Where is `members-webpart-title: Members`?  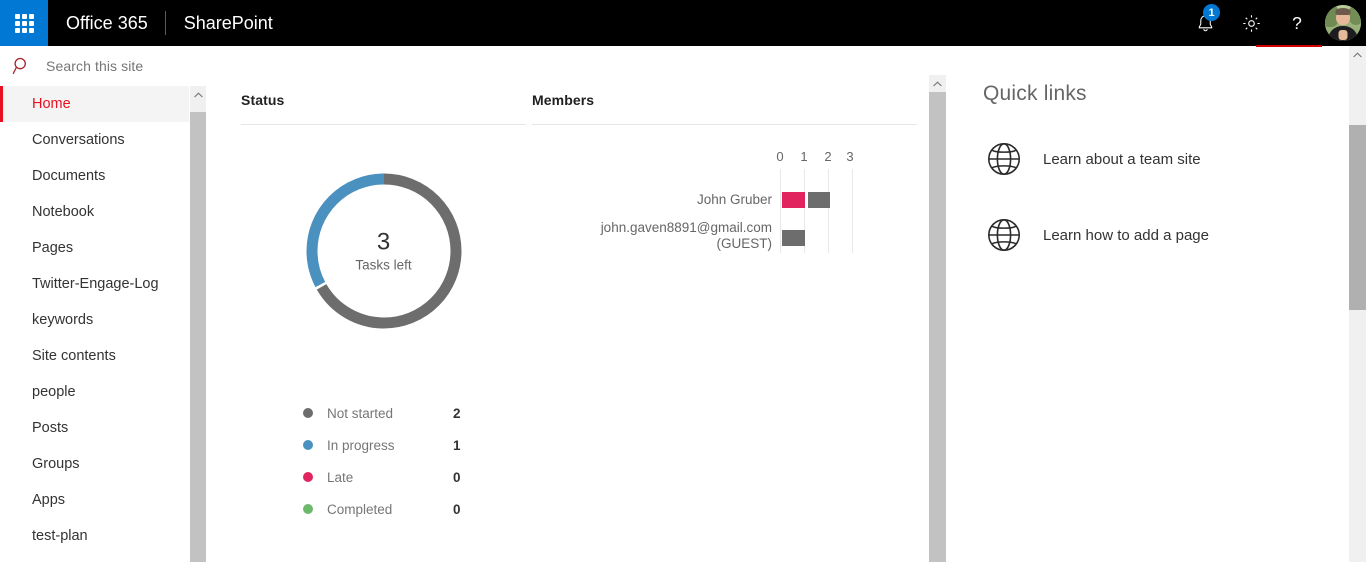
members-webpart-title: Members is located at coordinates (563, 100).